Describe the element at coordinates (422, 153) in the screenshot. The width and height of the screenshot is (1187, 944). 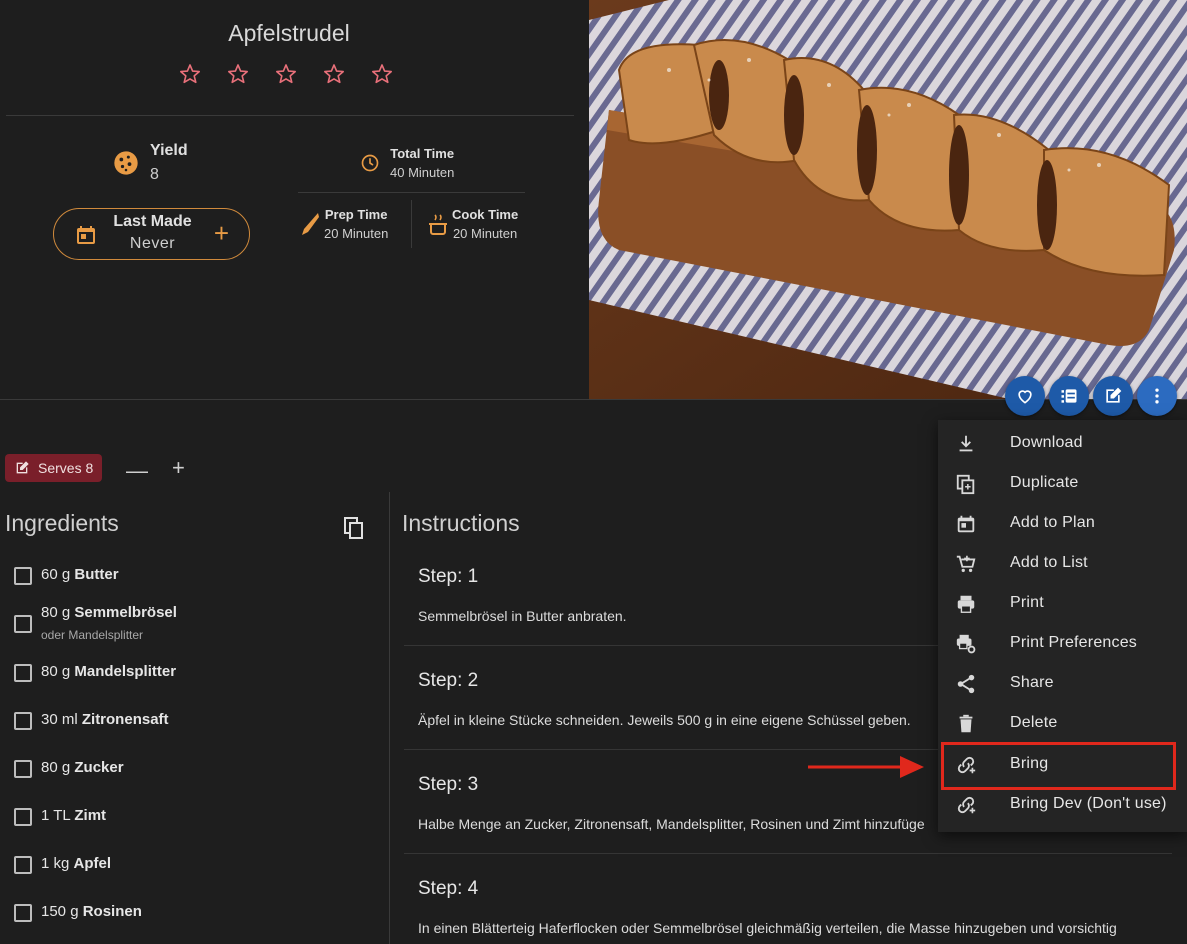
I see `total-time-label: Total Time` at that location.